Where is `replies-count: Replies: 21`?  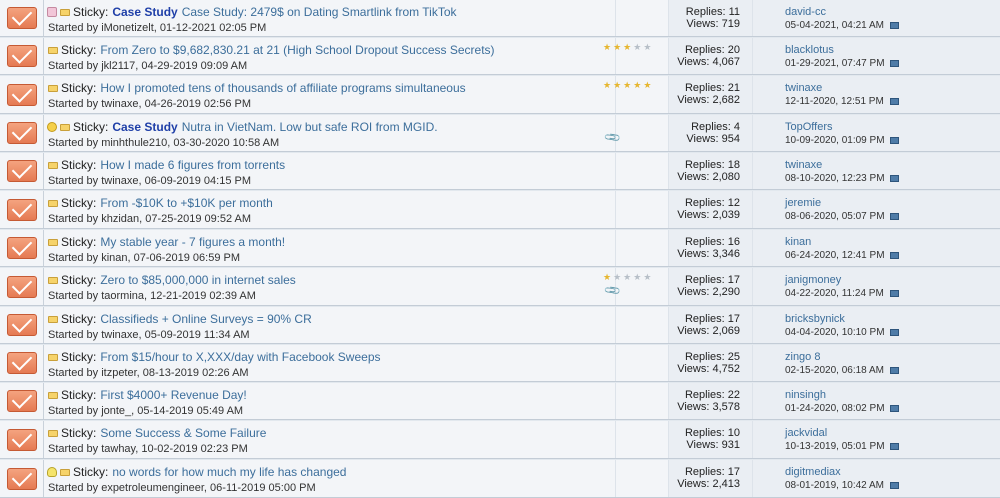 replies-count: Replies: 21 is located at coordinates (704, 88).